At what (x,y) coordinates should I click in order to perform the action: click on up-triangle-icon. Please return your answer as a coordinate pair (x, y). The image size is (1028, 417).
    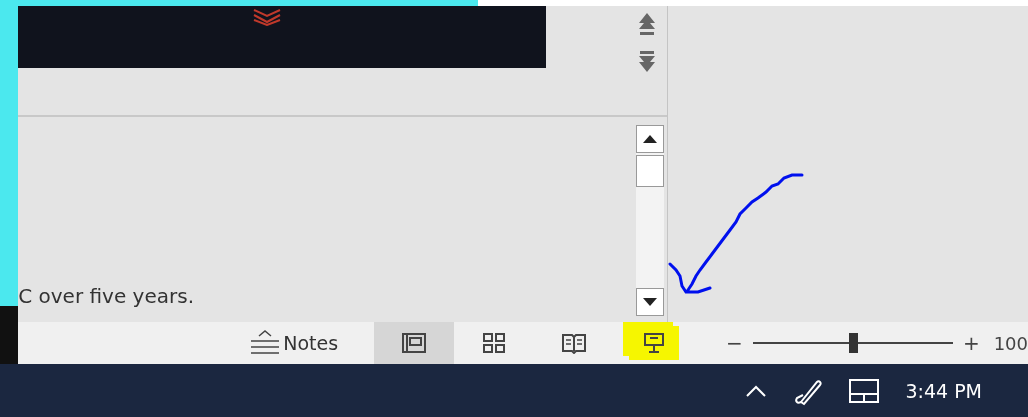
    Looking at the image, I should click on (650, 139).